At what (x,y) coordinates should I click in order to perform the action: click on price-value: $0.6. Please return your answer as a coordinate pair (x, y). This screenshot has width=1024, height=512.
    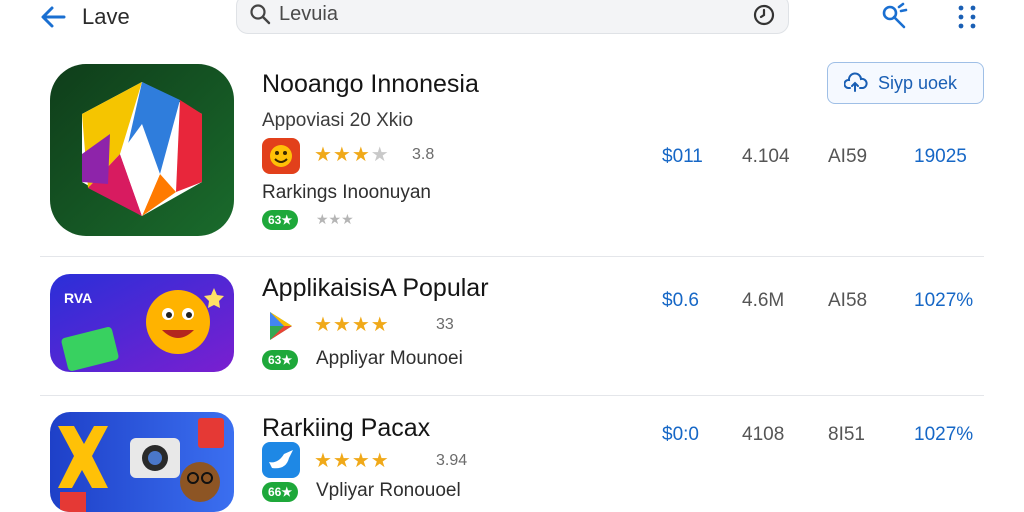
    Looking at the image, I should click on (680, 300).